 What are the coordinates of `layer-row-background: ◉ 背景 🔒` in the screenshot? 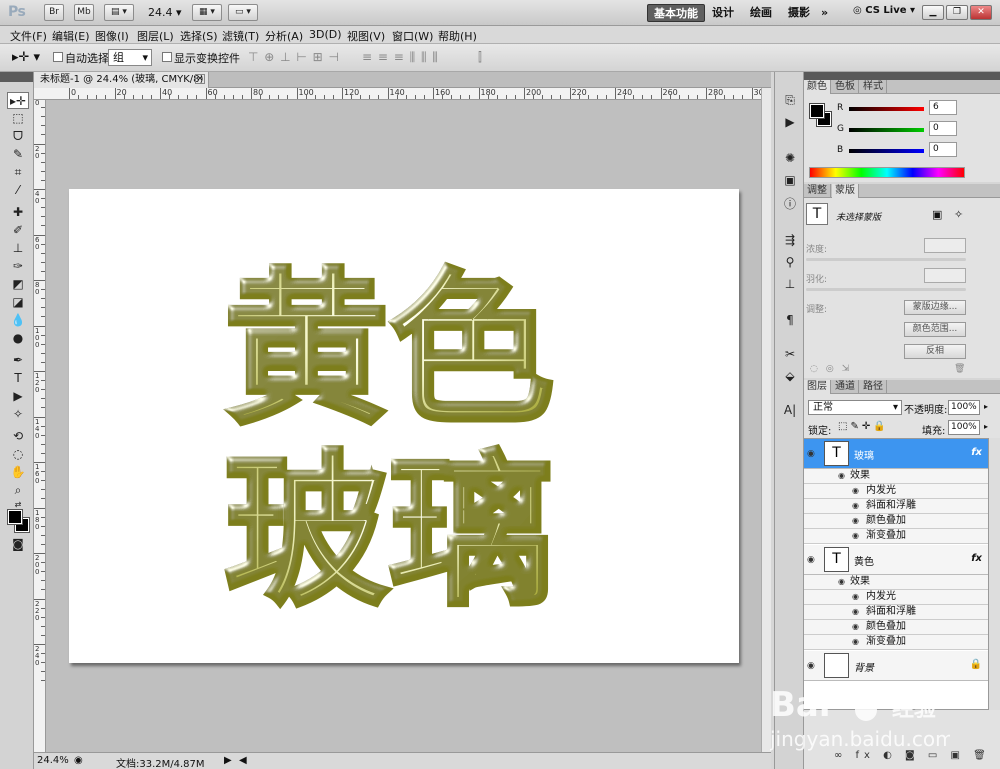 It's located at (896, 666).